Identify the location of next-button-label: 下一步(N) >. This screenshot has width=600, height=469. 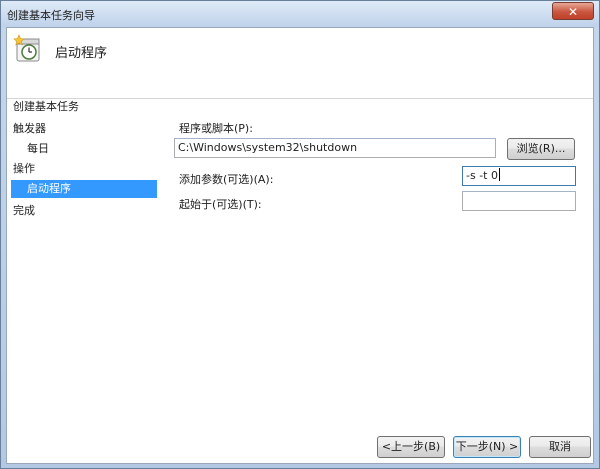
(487, 446).